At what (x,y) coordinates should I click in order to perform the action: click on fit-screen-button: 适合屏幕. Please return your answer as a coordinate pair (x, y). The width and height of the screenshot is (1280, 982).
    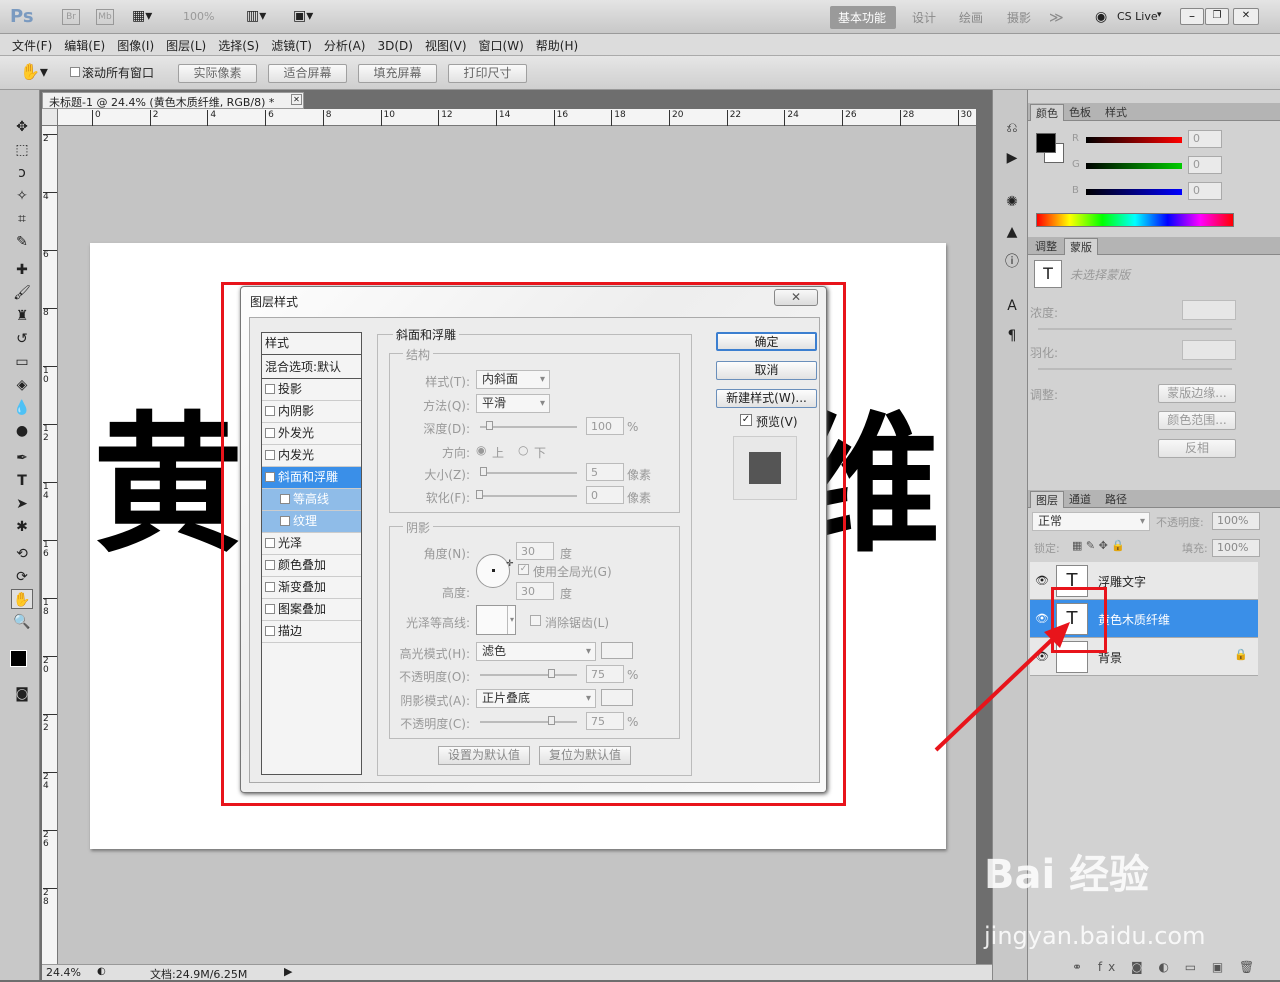
    Looking at the image, I should click on (307, 73).